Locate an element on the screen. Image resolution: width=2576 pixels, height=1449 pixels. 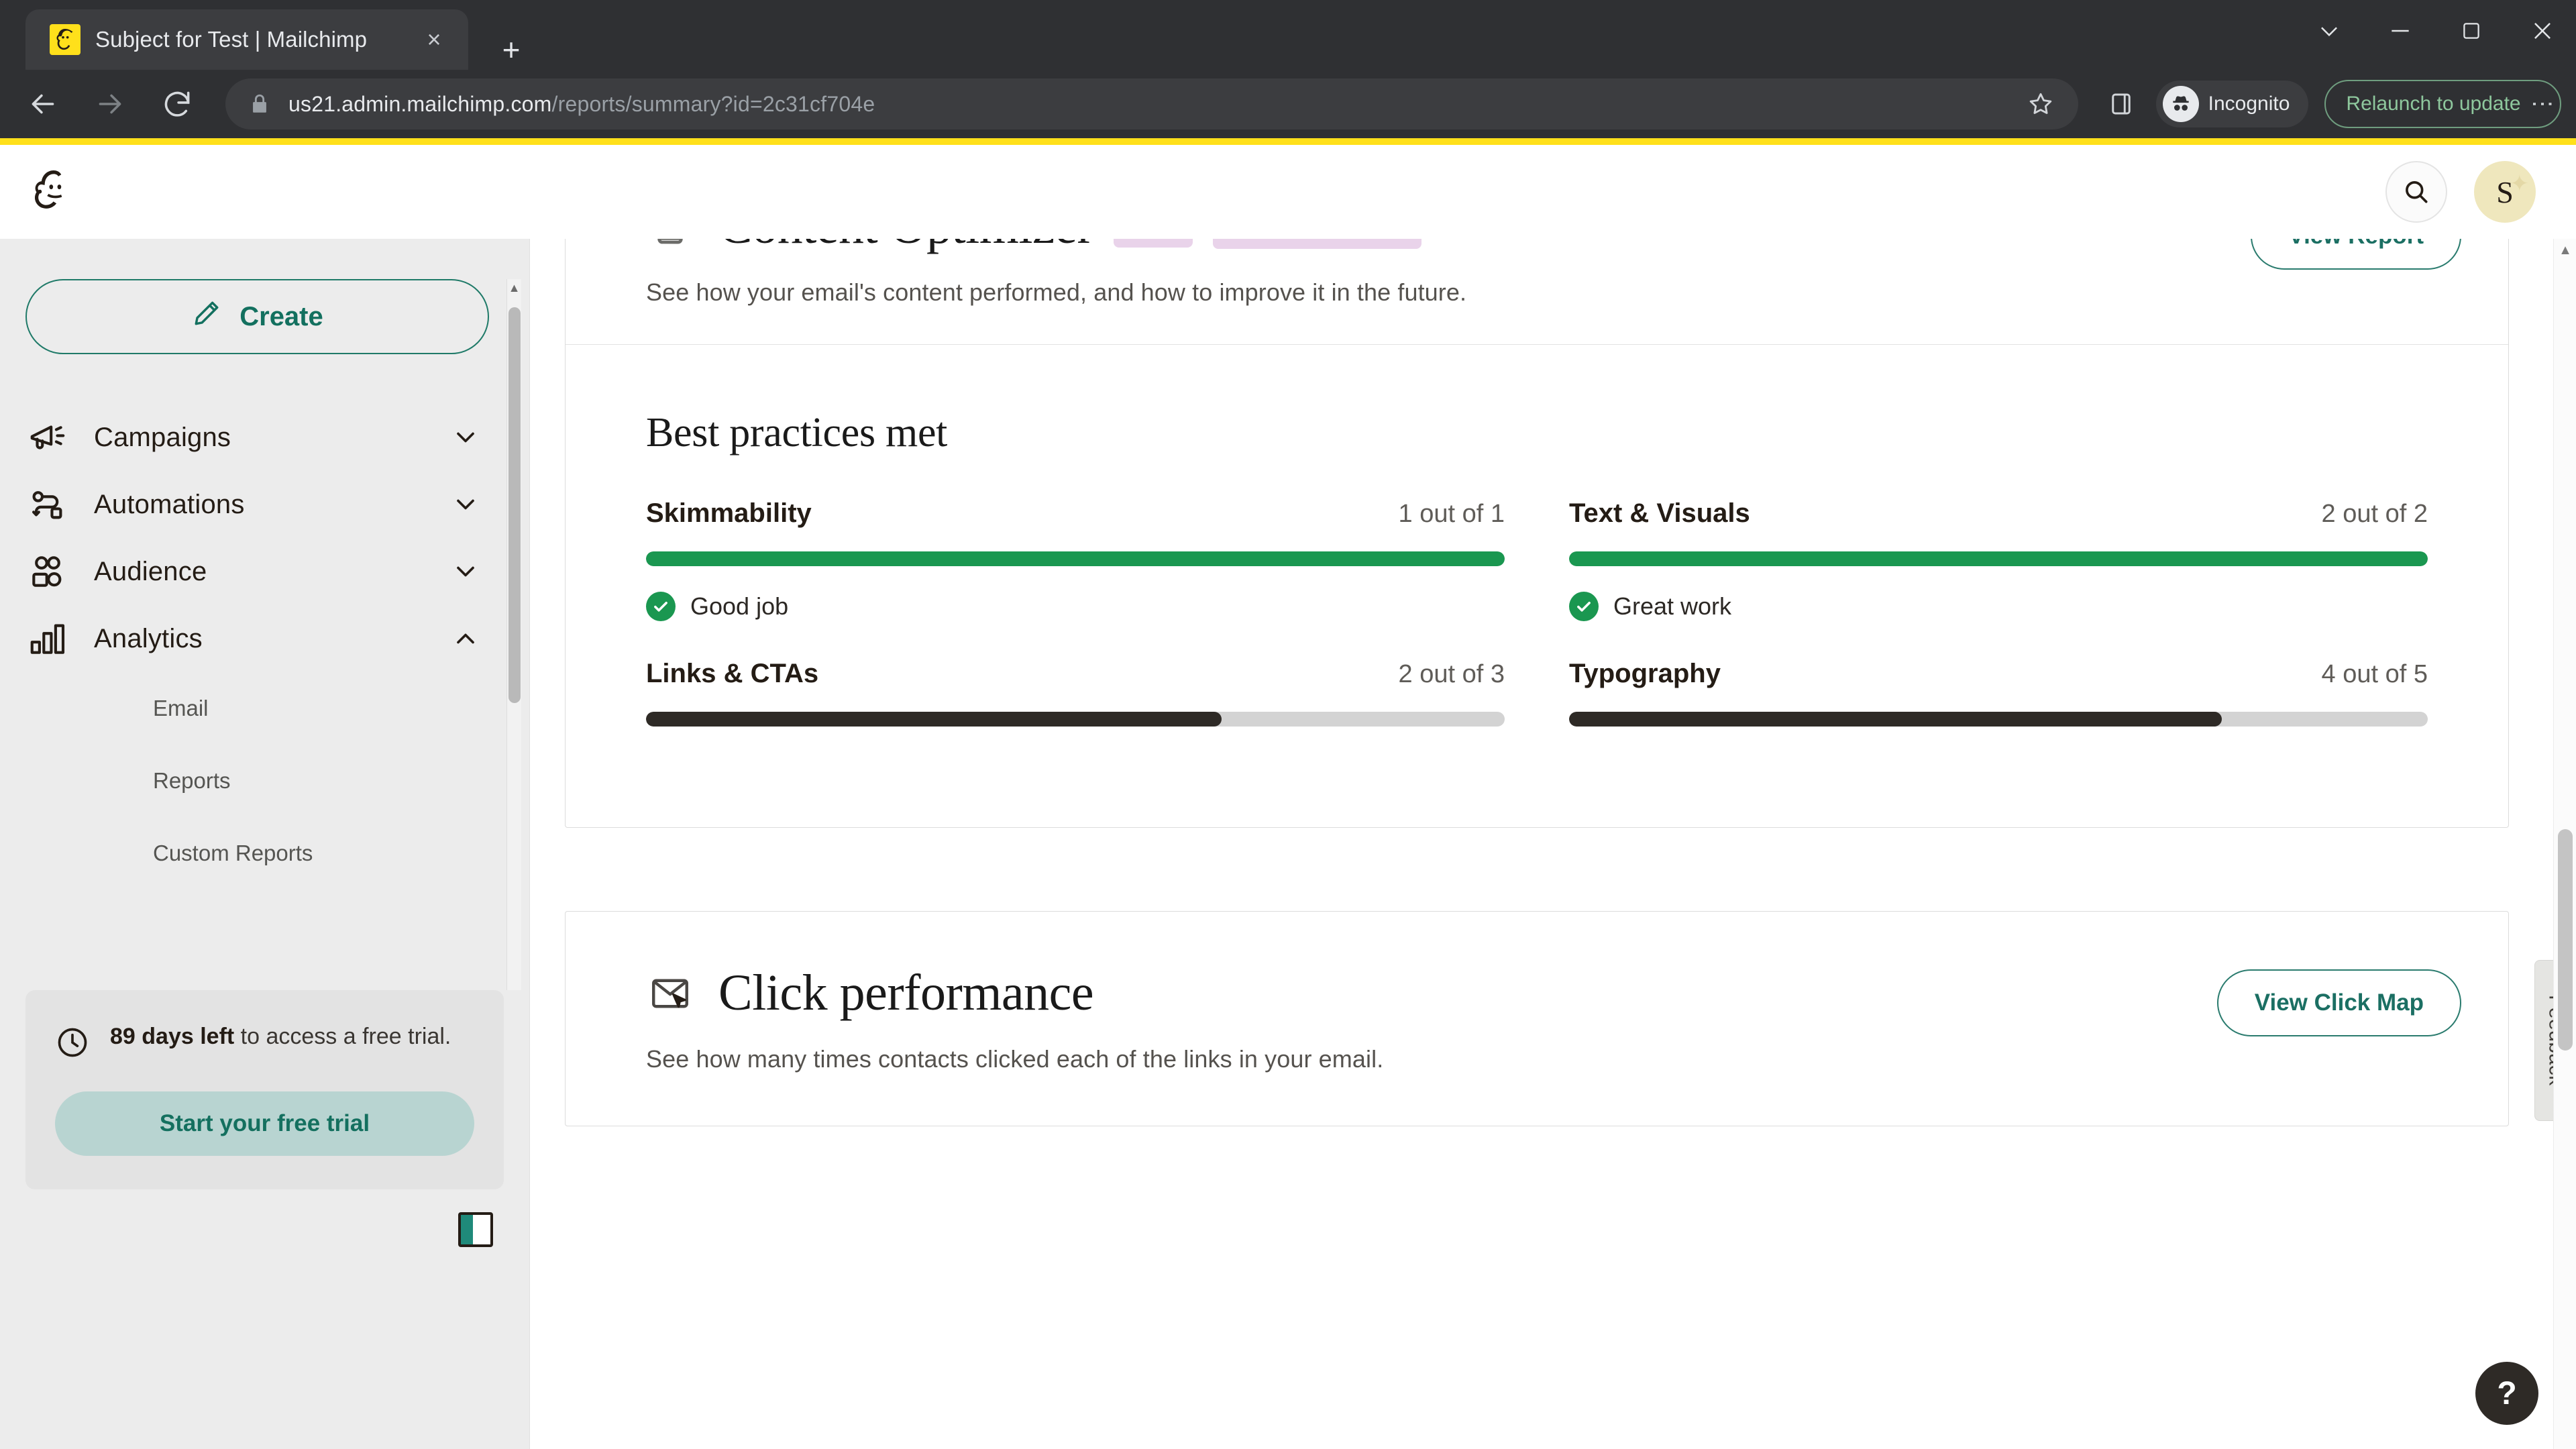
view-report-button: View Report is located at coordinates (2356, 254).